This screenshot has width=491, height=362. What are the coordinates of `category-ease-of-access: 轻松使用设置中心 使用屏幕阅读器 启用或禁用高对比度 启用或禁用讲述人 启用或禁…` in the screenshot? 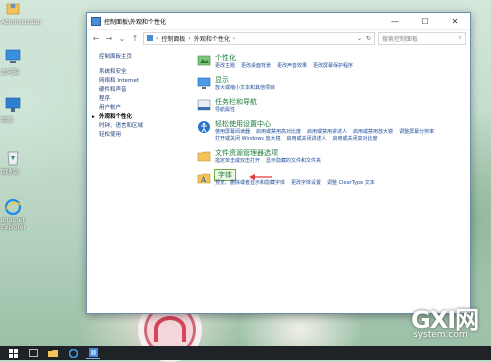 It's located at (330, 131).